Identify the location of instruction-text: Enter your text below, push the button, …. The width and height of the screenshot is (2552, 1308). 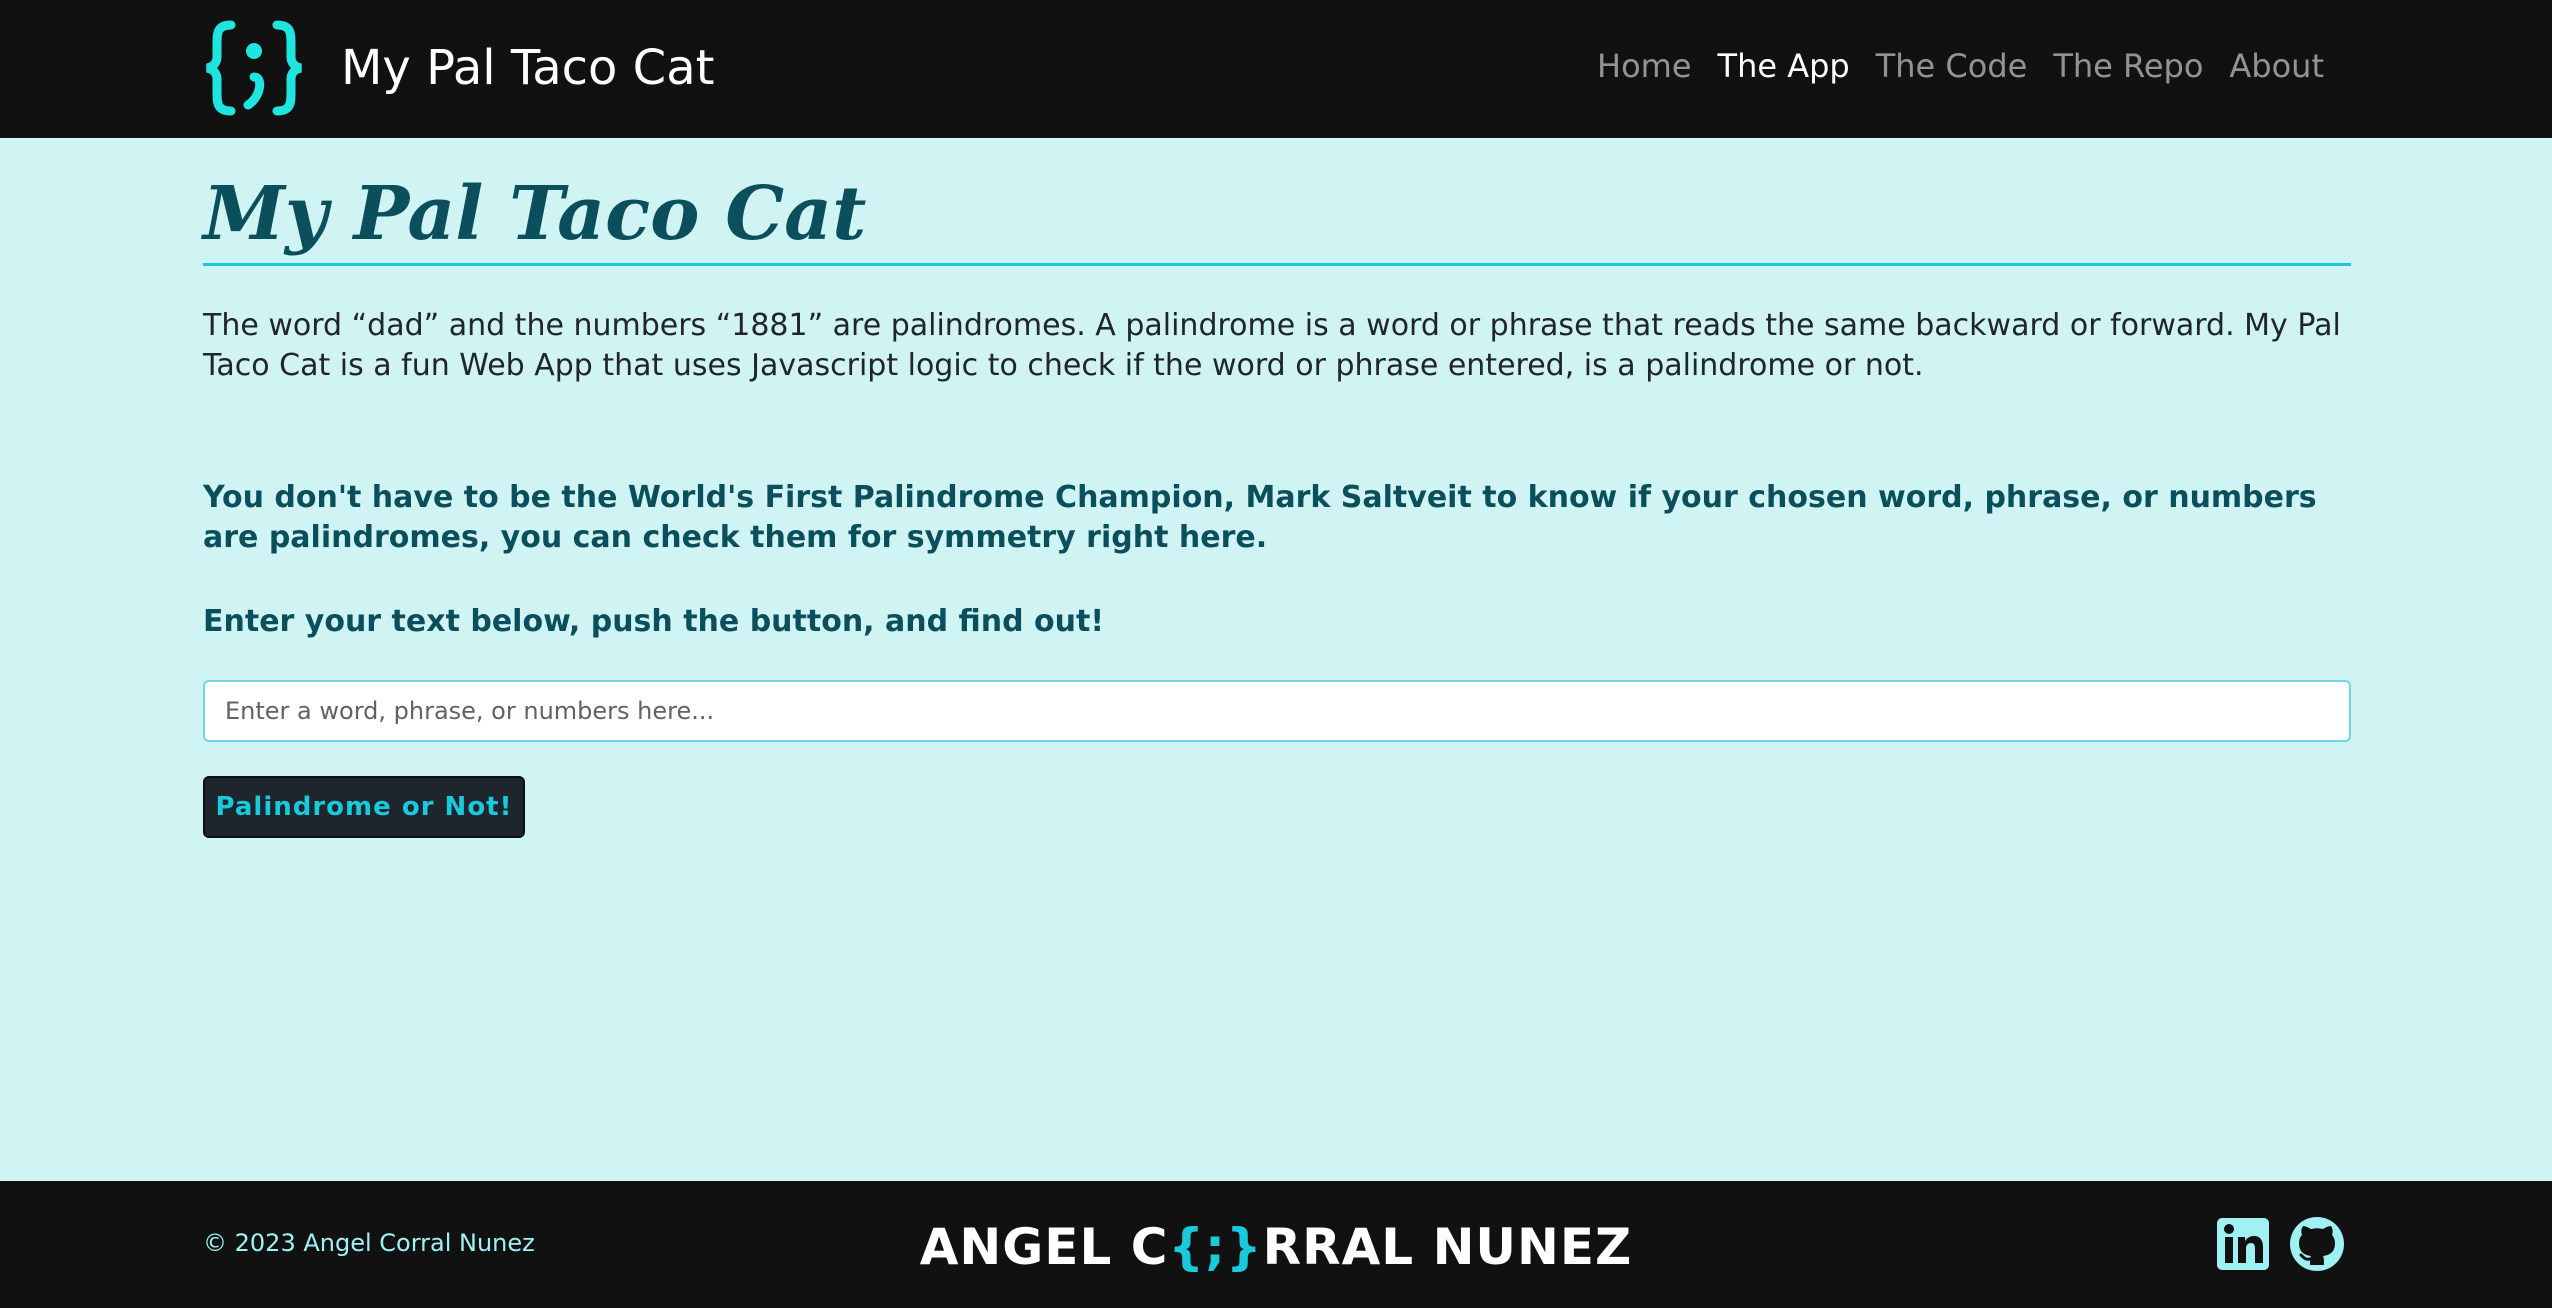
(654, 622).